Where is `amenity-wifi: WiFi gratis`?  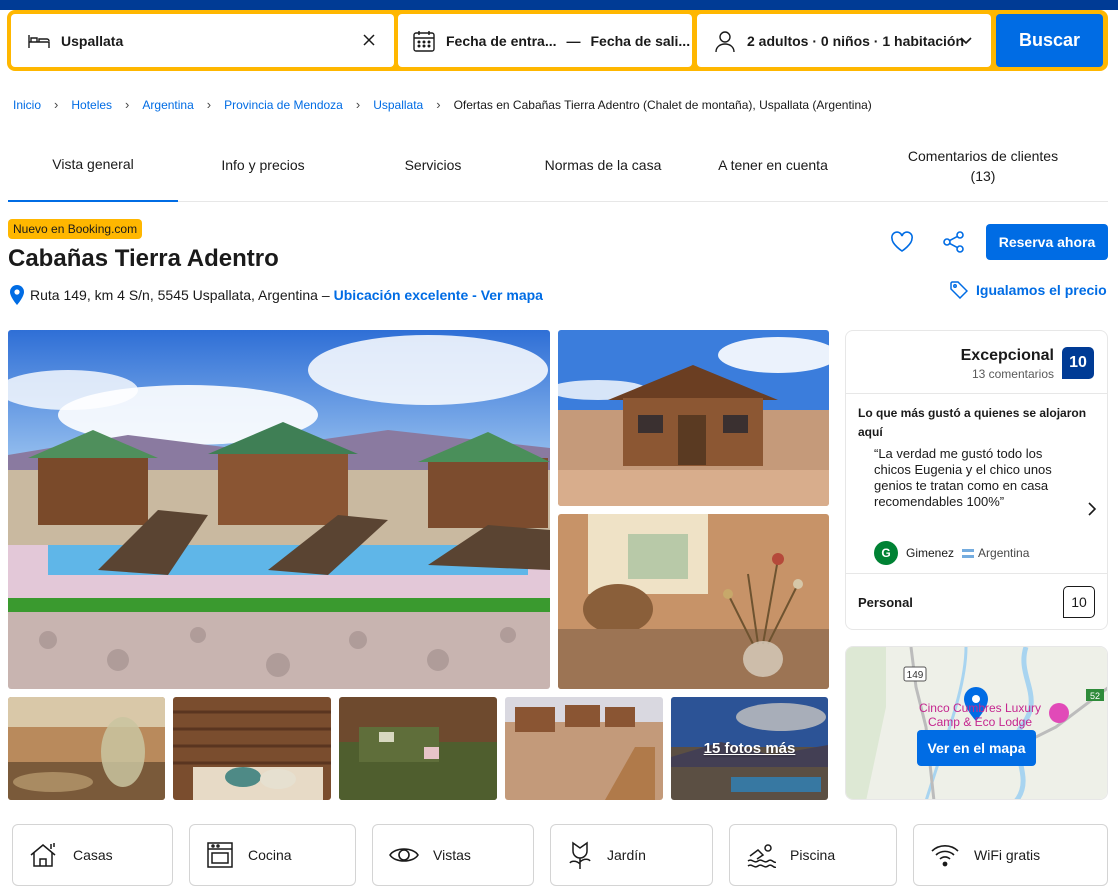 amenity-wifi: WiFi gratis is located at coordinates (1010, 855).